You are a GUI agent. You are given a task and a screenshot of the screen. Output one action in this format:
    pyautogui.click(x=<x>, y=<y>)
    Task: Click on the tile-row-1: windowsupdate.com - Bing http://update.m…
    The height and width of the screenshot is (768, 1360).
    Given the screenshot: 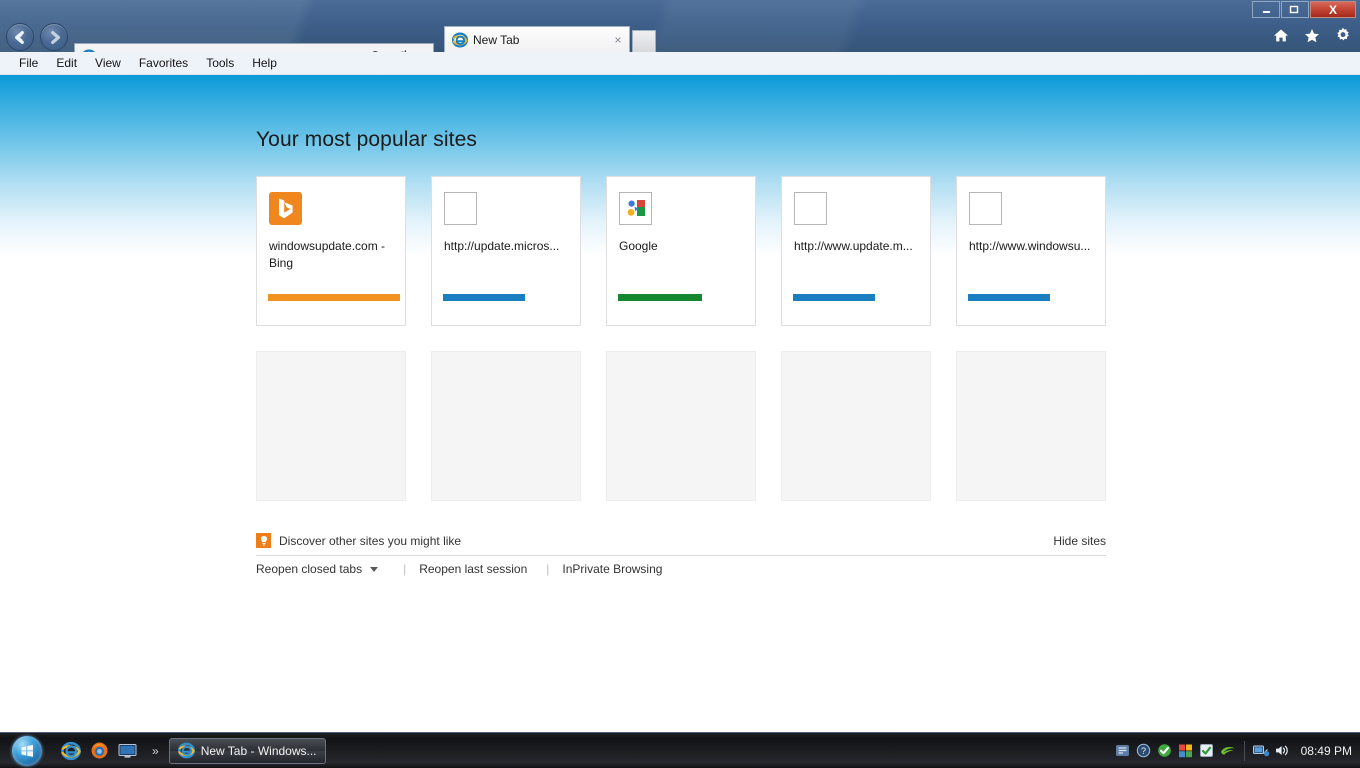 What is the action you would take?
    pyautogui.click(x=681, y=251)
    